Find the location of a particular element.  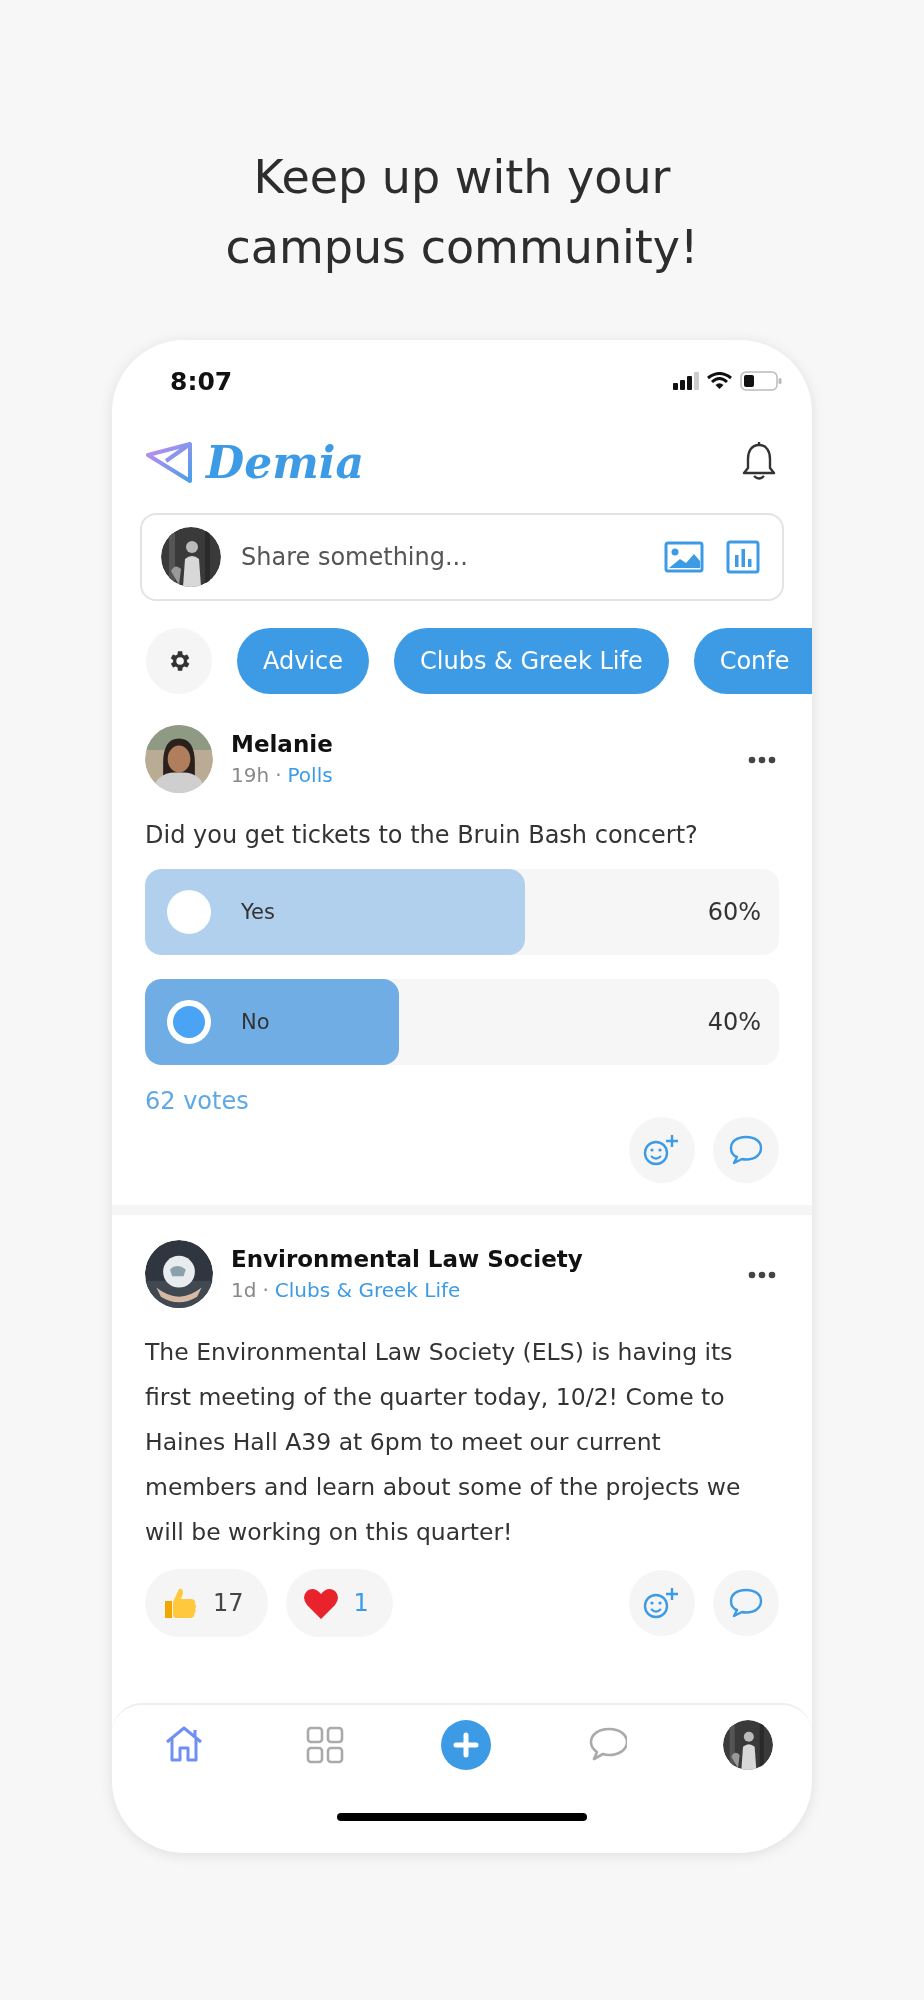

poll-option: Yes 60% is located at coordinates (462, 912).